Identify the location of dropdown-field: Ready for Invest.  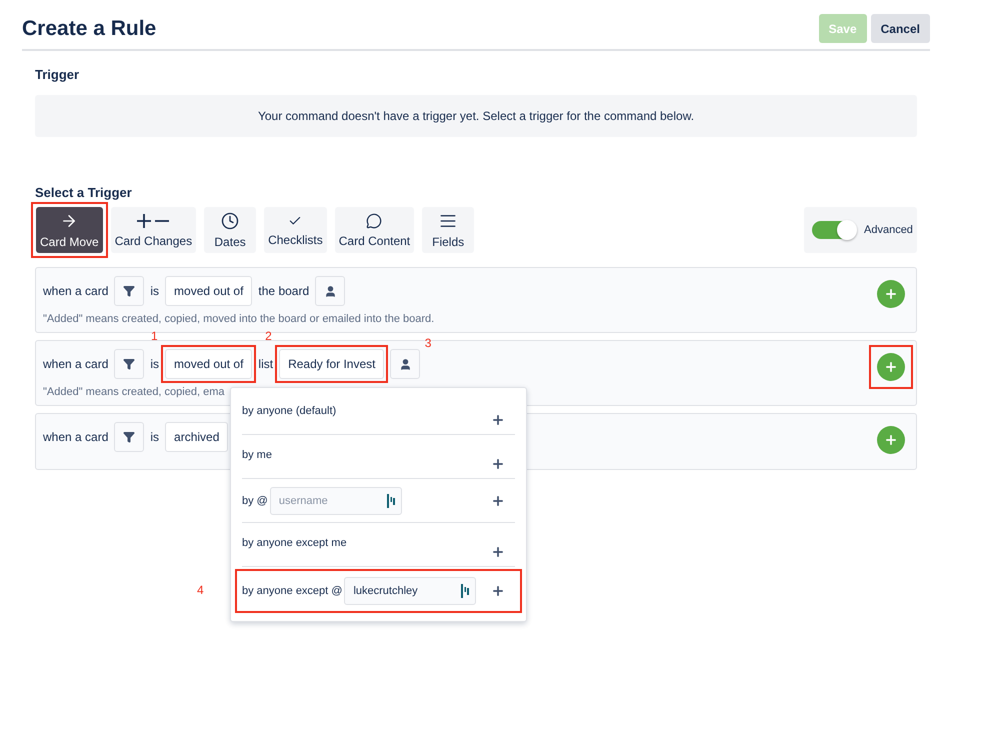
(331, 364).